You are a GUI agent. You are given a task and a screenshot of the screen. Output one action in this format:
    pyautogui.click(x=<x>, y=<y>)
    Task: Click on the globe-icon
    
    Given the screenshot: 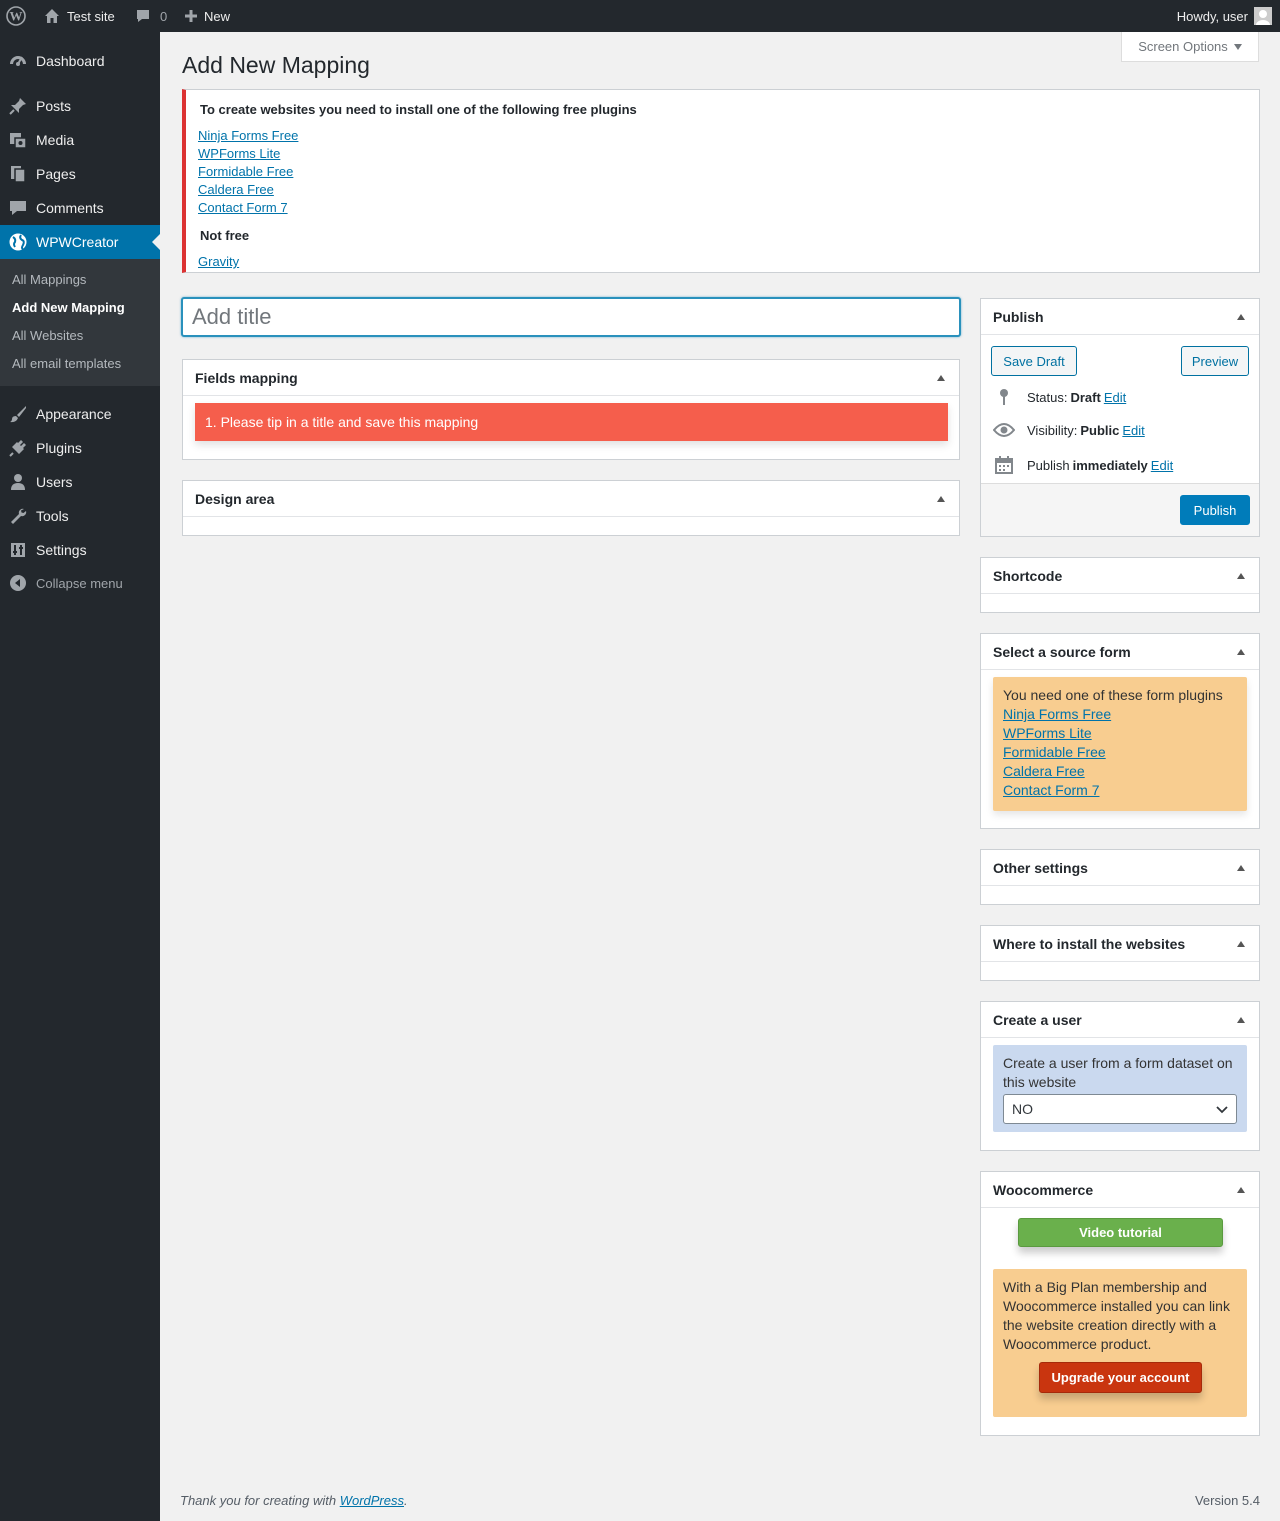 What is the action you would take?
    pyautogui.click(x=18, y=242)
    